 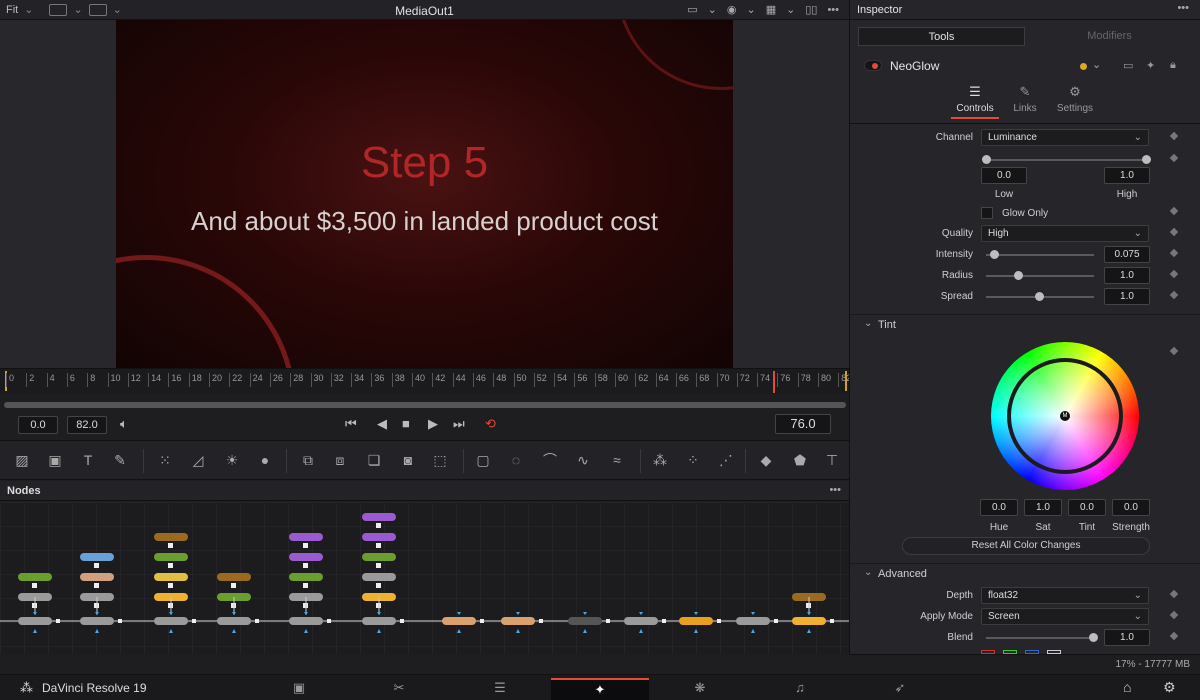 What do you see at coordinates (1093, 637) in the screenshot?
I see `blend-knob` at bounding box center [1093, 637].